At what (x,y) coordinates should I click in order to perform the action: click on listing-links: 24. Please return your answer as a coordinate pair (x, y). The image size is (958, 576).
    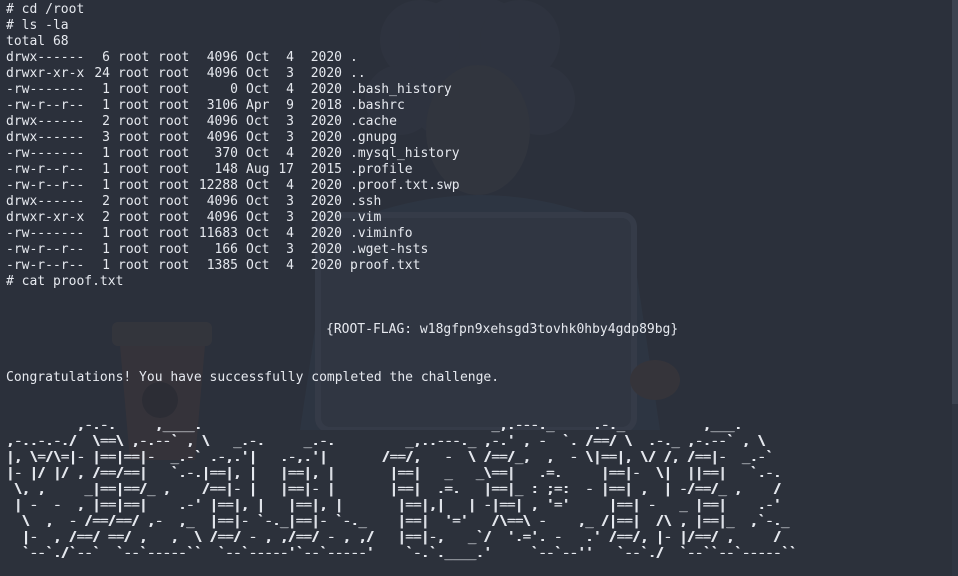
    Looking at the image, I should click on (102, 73).